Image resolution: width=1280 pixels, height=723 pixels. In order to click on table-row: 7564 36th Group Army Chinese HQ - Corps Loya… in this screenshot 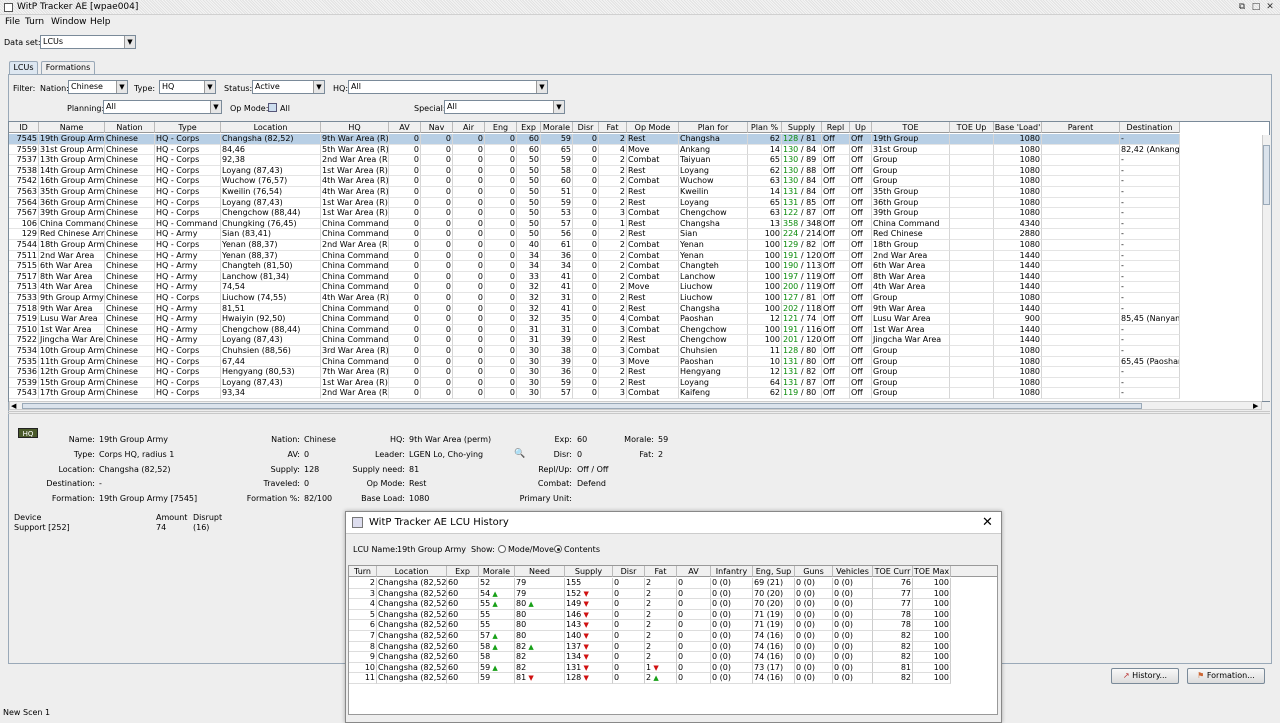, I will do `click(594, 203)`.